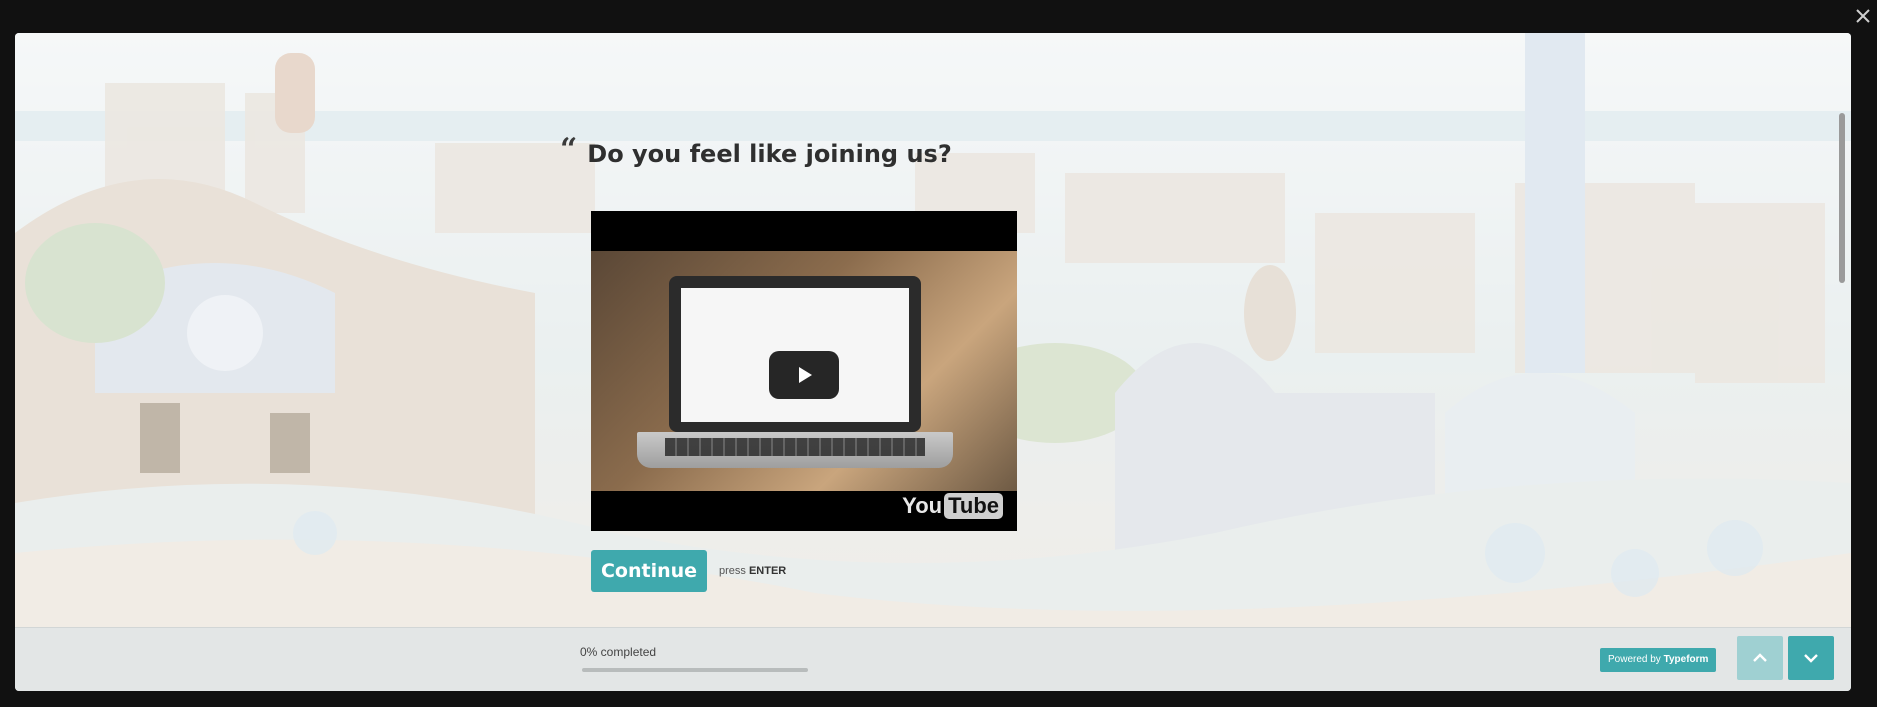 The height and width of the screenshot is (707, 1877). Describe the element at coordinates (1863, 16) in the screenshot. I see `close-icon` at that location.